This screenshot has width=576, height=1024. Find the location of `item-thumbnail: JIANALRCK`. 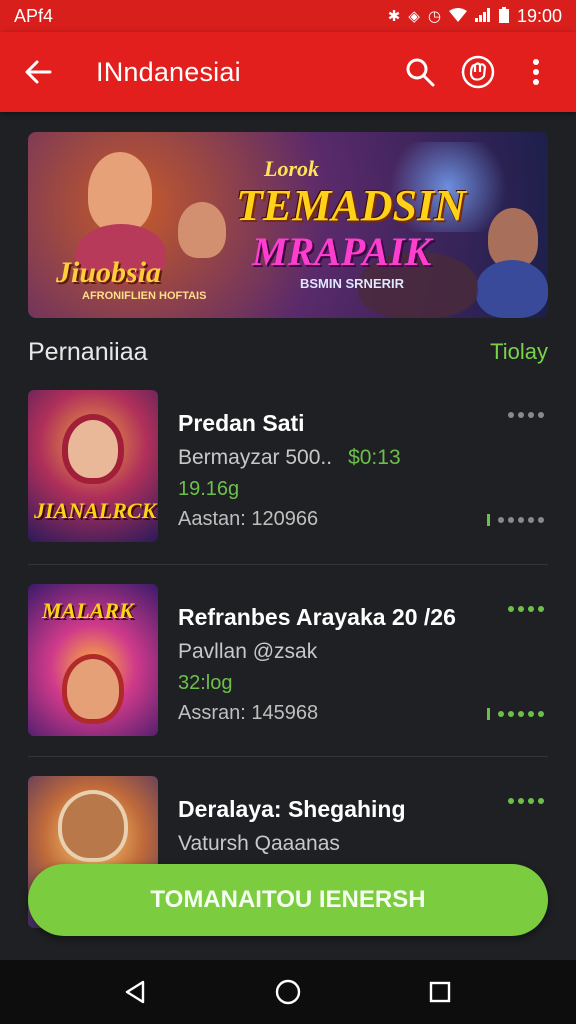

item-thumbnail: JIANALRCK is located at coordinates (93, 466).